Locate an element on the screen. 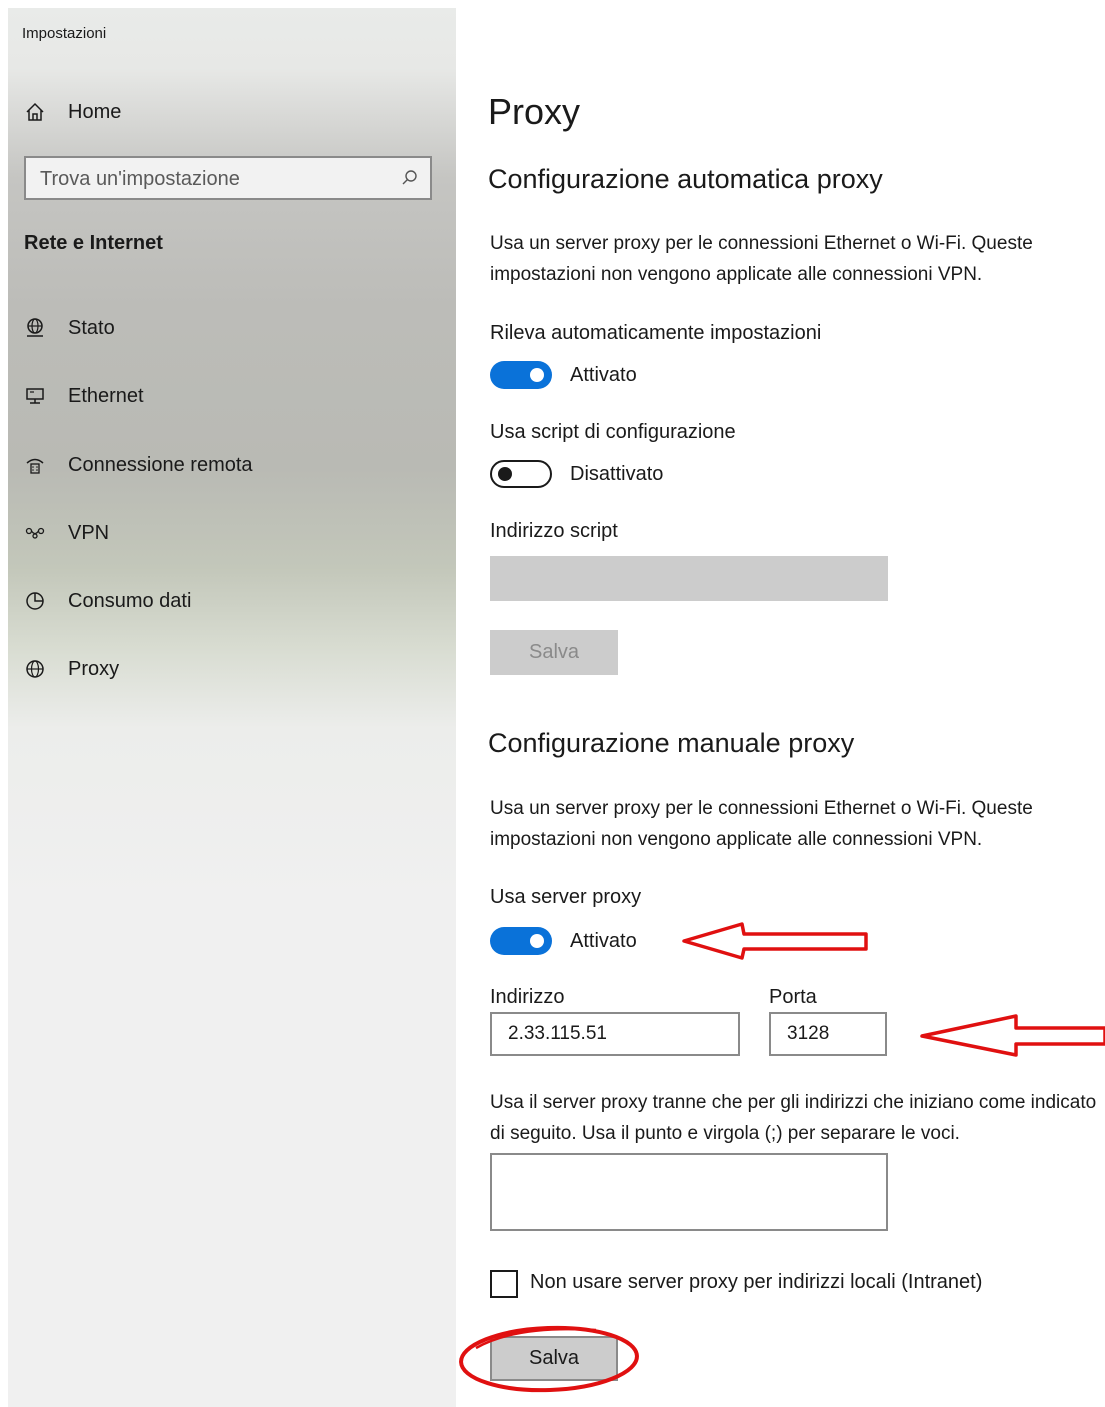 The image size is (1105, 1407). sidebar-item-label: Consumo dati is located at coordinates (130, 600).